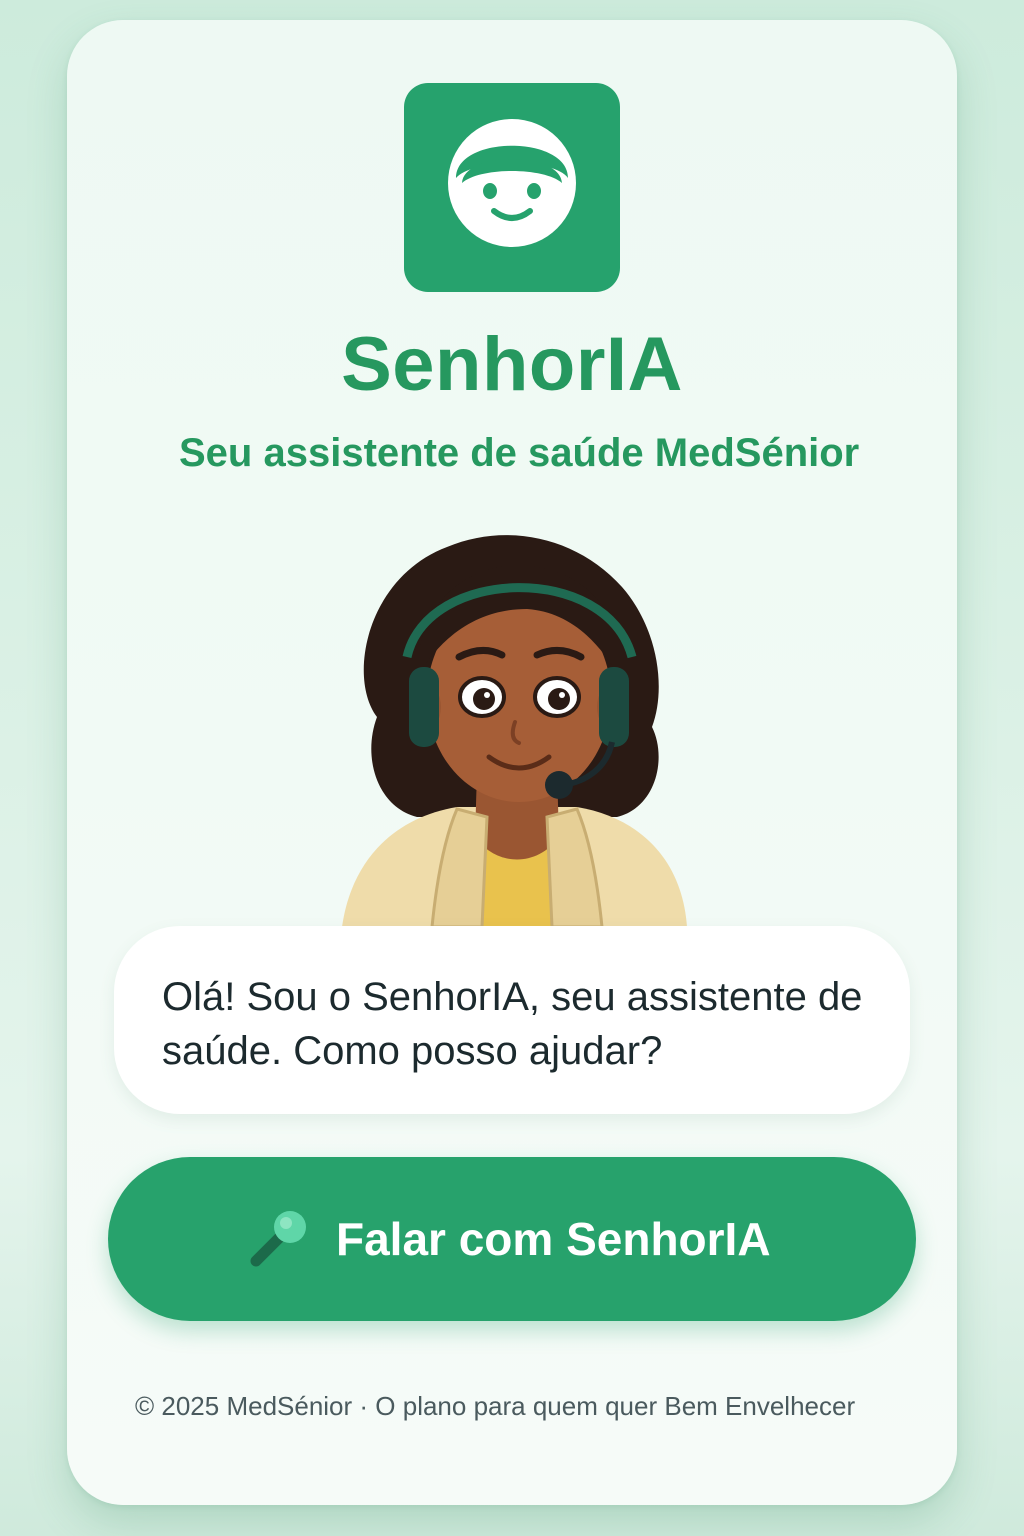  Describe the element at coordinates (553, 1239) in the screenshot. I see `talk-button-label: Falar com SenhorIA` at that location.